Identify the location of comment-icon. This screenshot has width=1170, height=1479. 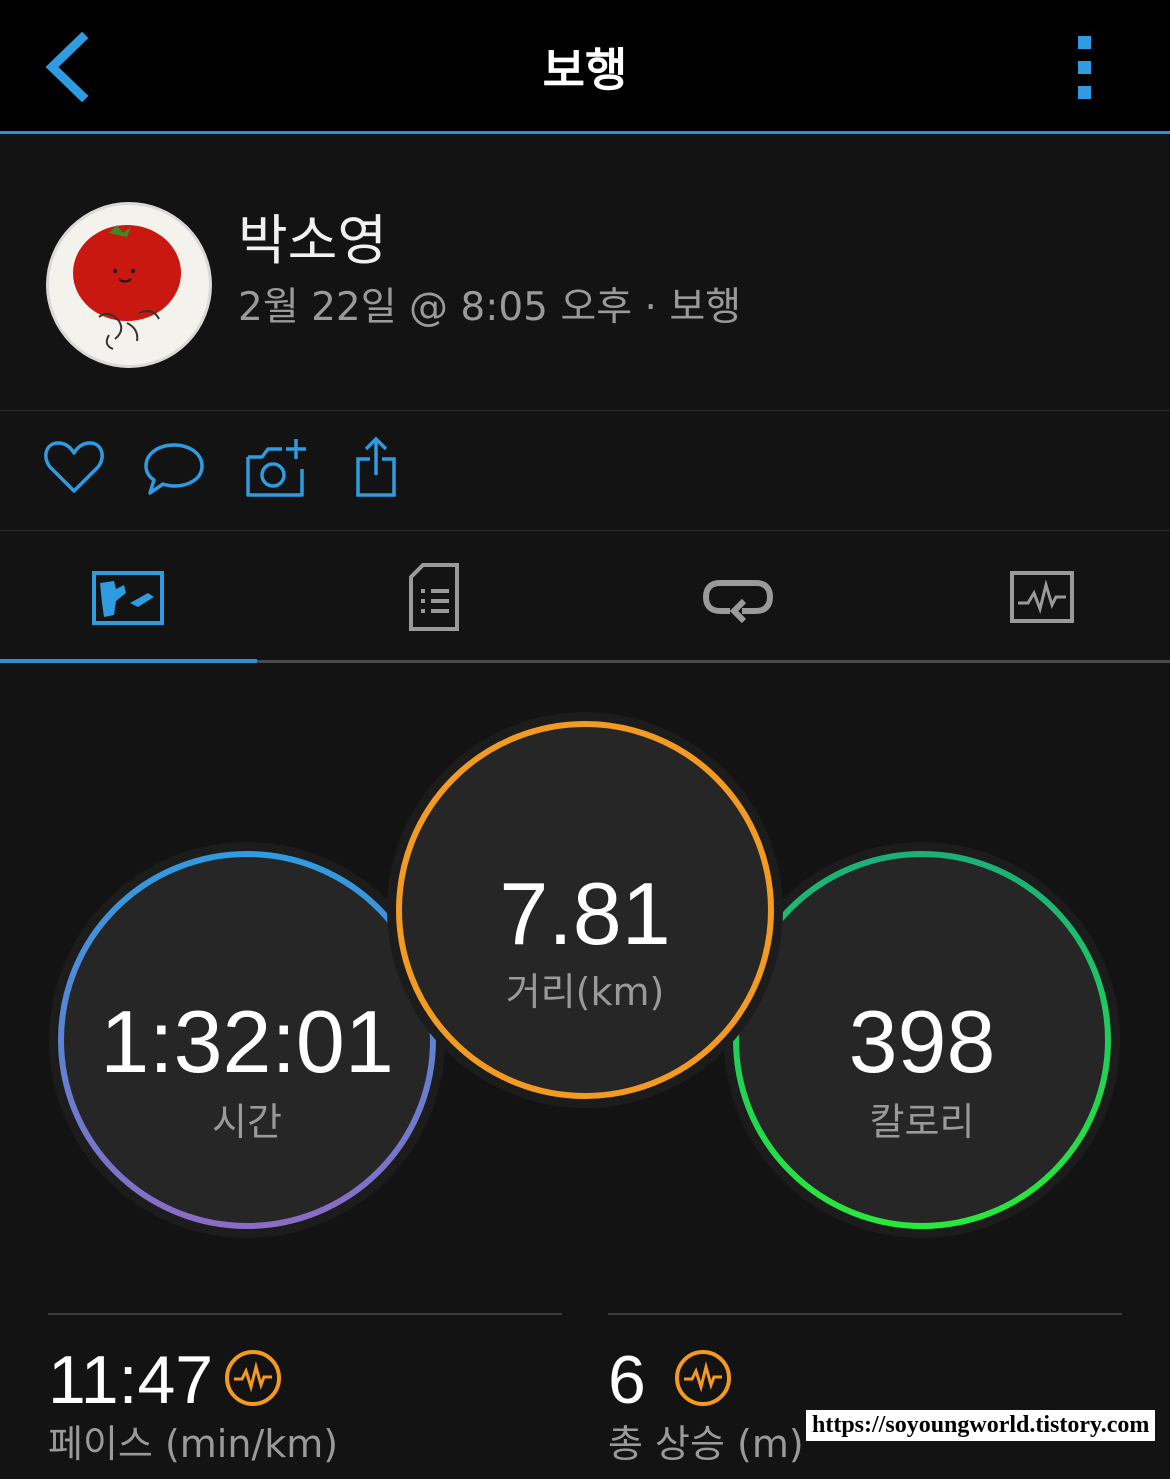
(174, 467).